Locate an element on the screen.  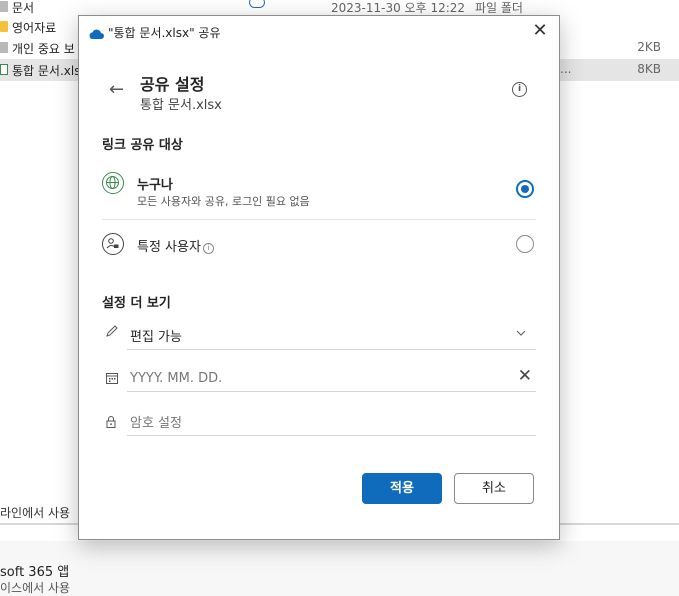
section-title-link-share: 링크 공유 대상 is located at coordinates (142, 145).